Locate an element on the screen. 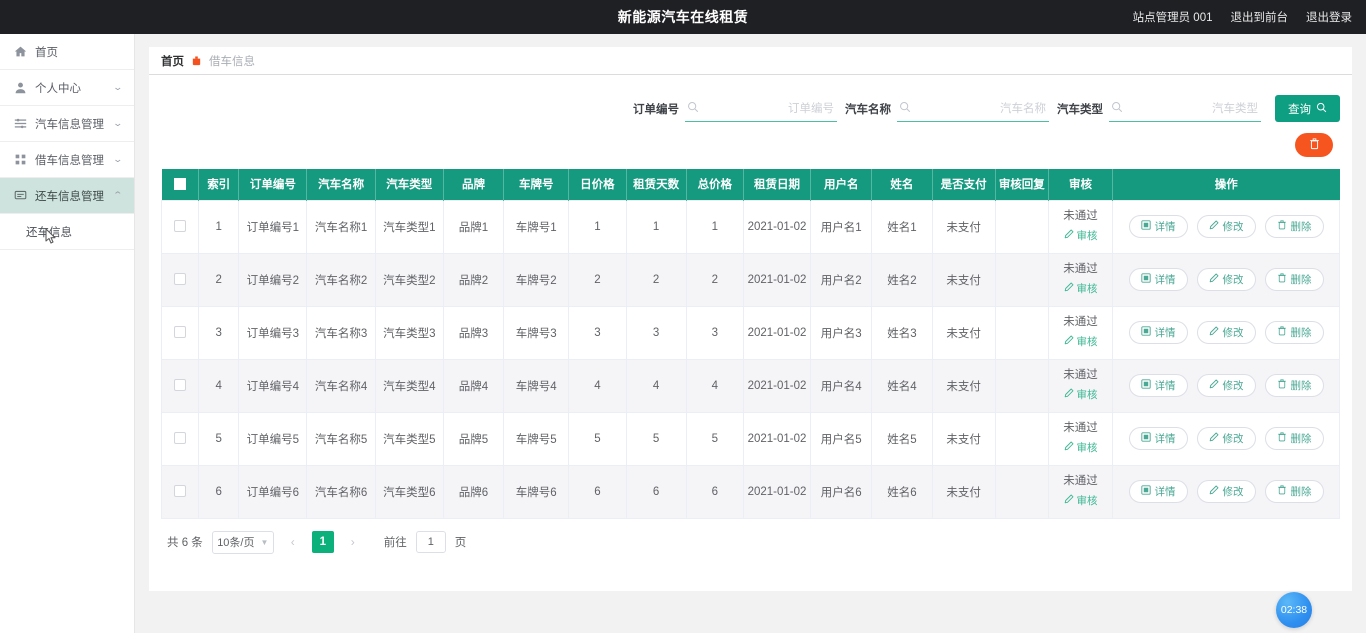  select-all-header is located at coordinates (180, 184).